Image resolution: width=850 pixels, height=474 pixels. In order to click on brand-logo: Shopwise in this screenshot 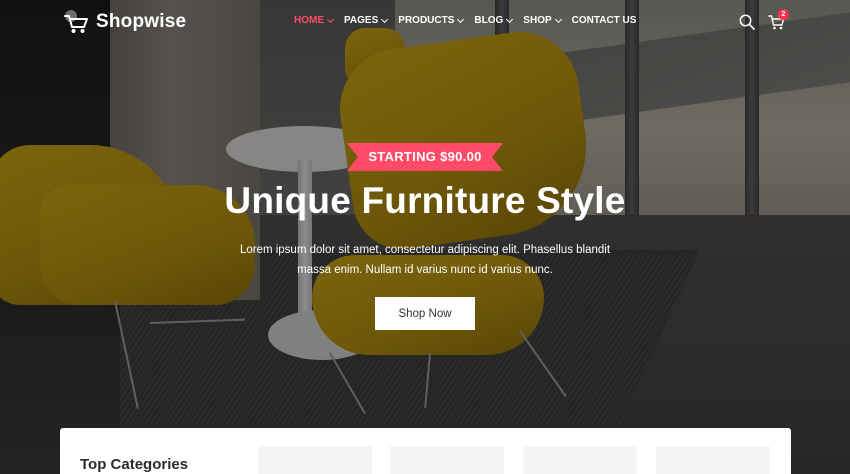, I will do `click(124, 22)`.